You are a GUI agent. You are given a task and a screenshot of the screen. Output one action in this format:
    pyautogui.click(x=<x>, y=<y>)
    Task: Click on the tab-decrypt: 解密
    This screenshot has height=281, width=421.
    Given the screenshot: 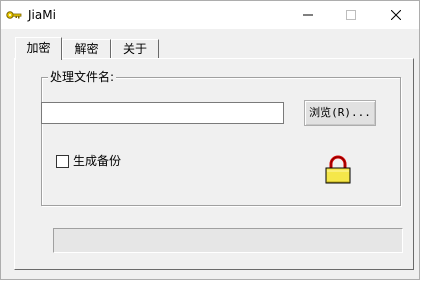 What is the action you would take?
    pyautogui.click(x=86, y=48)
    